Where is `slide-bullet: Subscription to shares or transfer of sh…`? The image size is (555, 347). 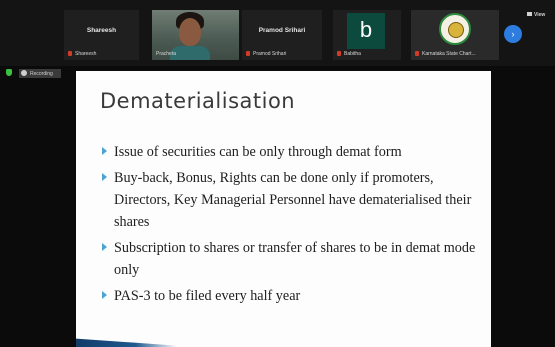
slide-bullet: Subscription to shares or transfer of sh… is located at coordinates (290, 259).